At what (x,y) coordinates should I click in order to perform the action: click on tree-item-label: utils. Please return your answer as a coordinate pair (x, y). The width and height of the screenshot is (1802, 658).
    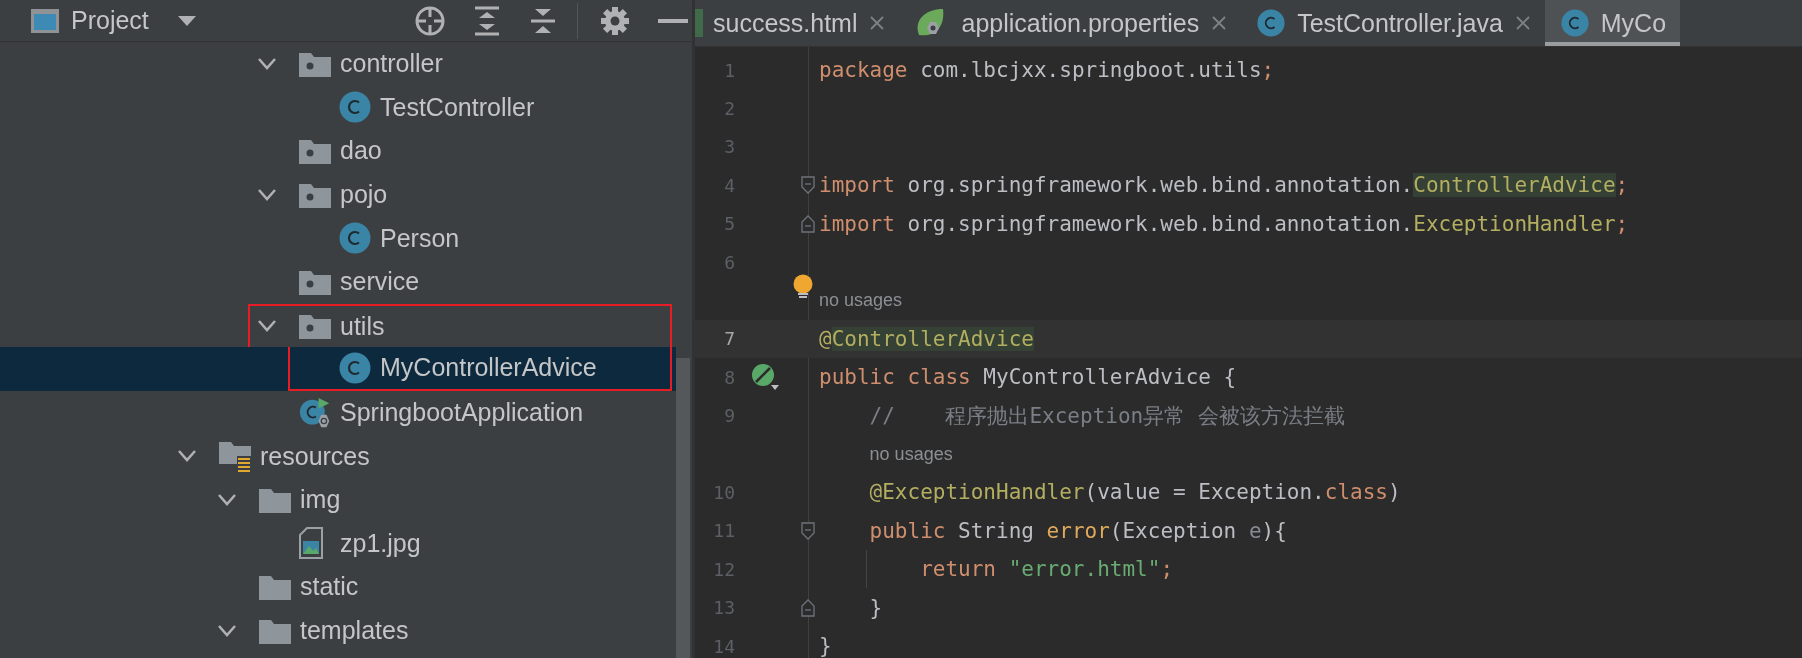
    Looking at the image, I should click on (362, 326).